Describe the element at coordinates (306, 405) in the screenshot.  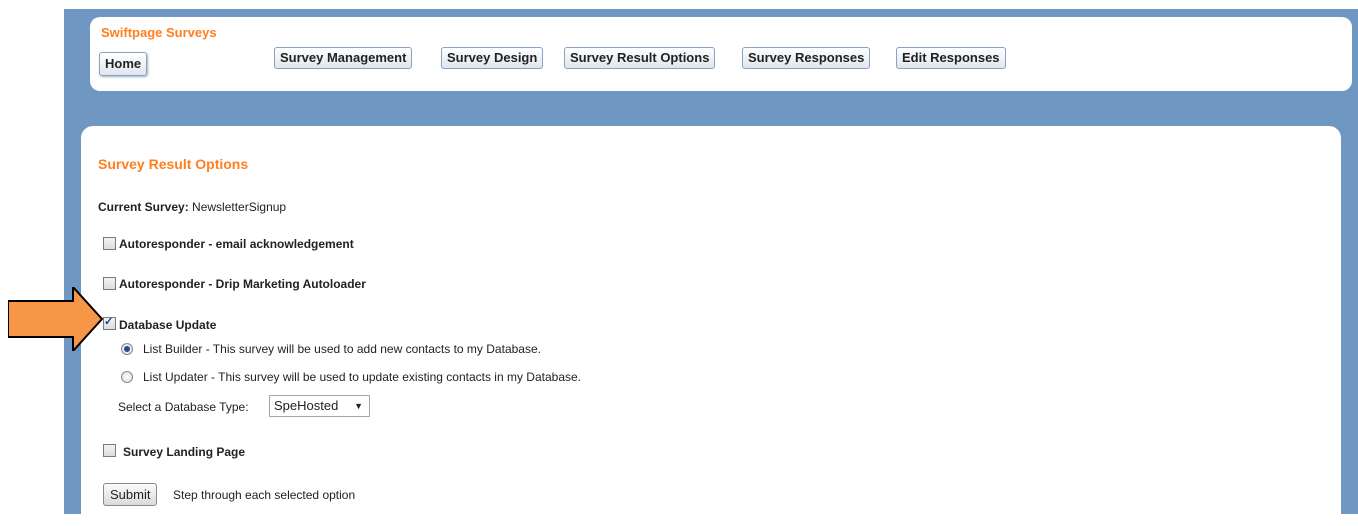
I see `db-type-value: SpeHosted` at that location.